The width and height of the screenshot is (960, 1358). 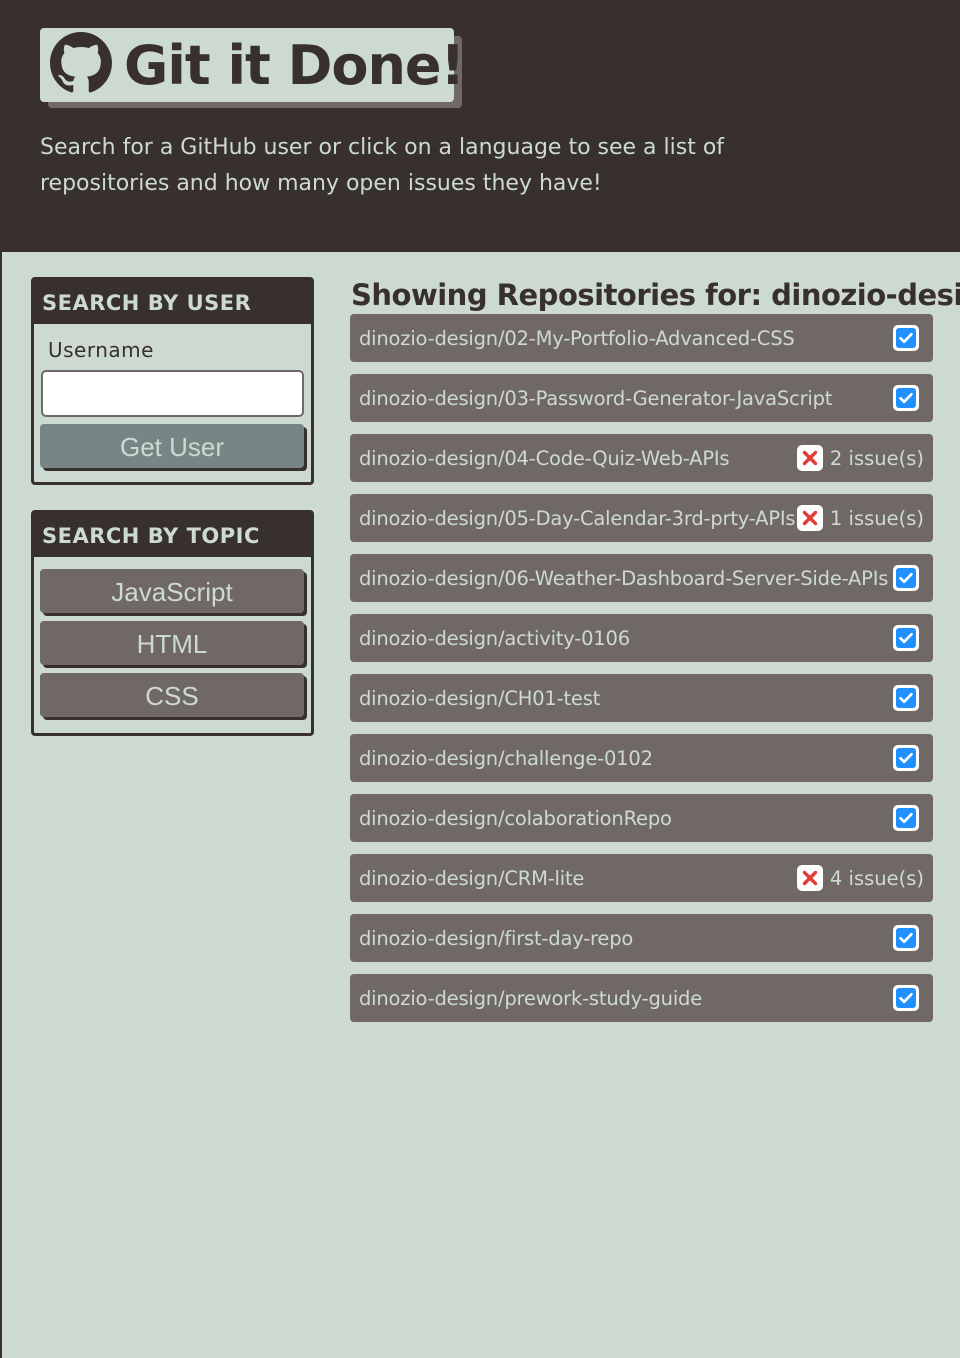 I want to click on repo-status: 2 issue(s), so click(x=860, y=458).